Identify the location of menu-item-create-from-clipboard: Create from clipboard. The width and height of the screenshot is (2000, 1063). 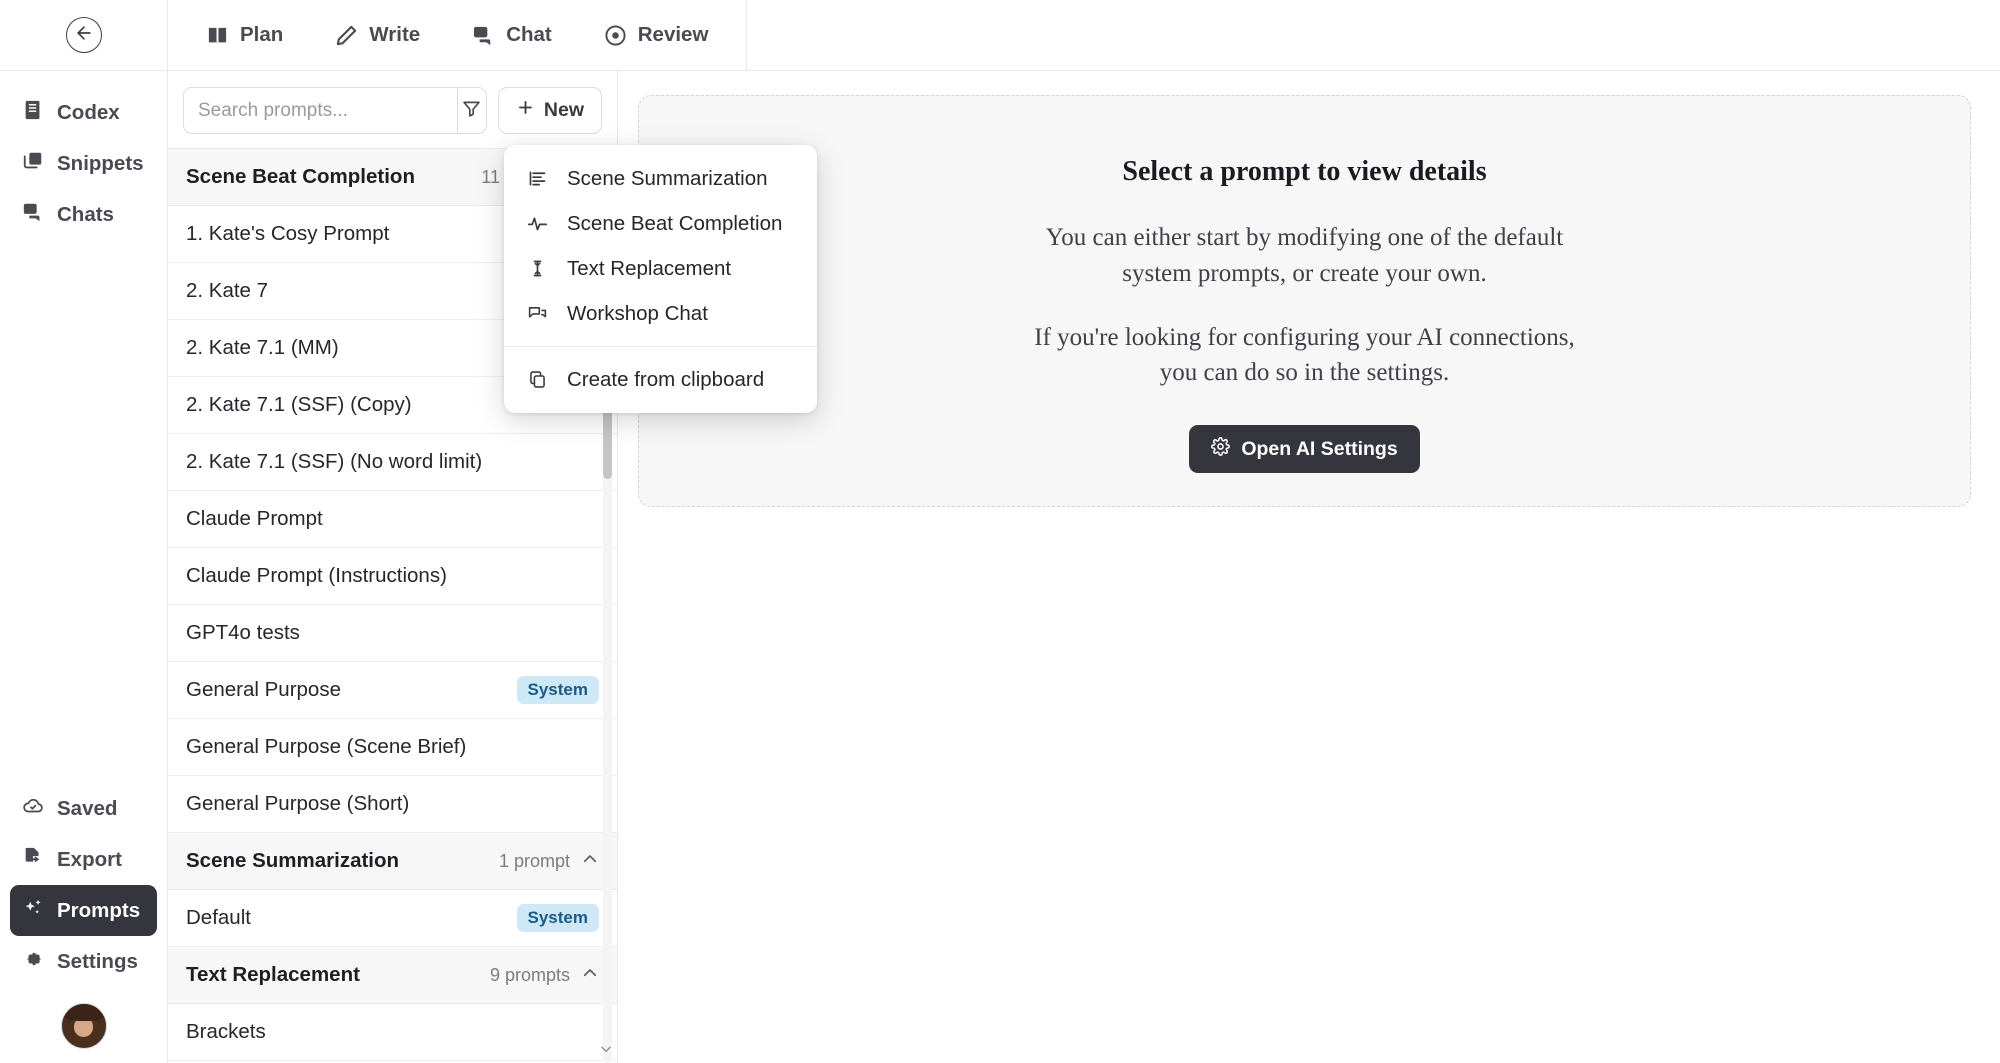
(660, 379).